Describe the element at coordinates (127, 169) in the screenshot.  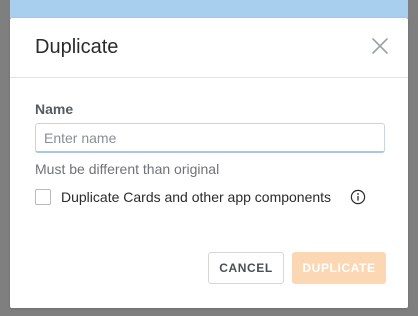
I see `name-hint: Must be different than original` at that location.